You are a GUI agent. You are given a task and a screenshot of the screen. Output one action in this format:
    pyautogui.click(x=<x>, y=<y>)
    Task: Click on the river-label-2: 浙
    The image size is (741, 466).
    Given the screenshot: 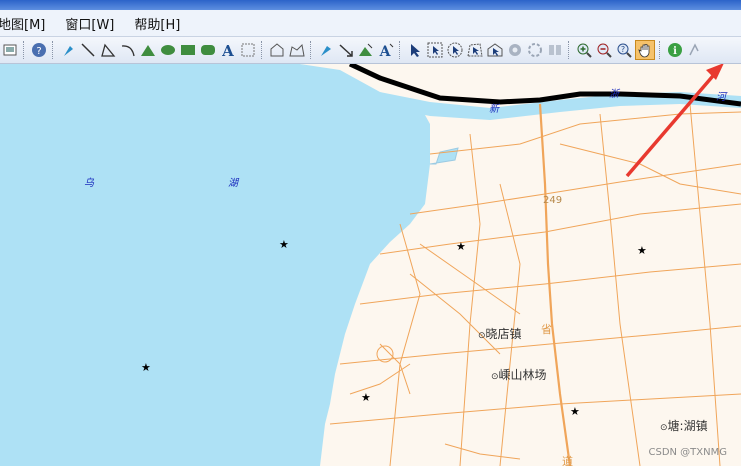 What is the action you would take?
    pyautogui.click(x=614, y=94)
    